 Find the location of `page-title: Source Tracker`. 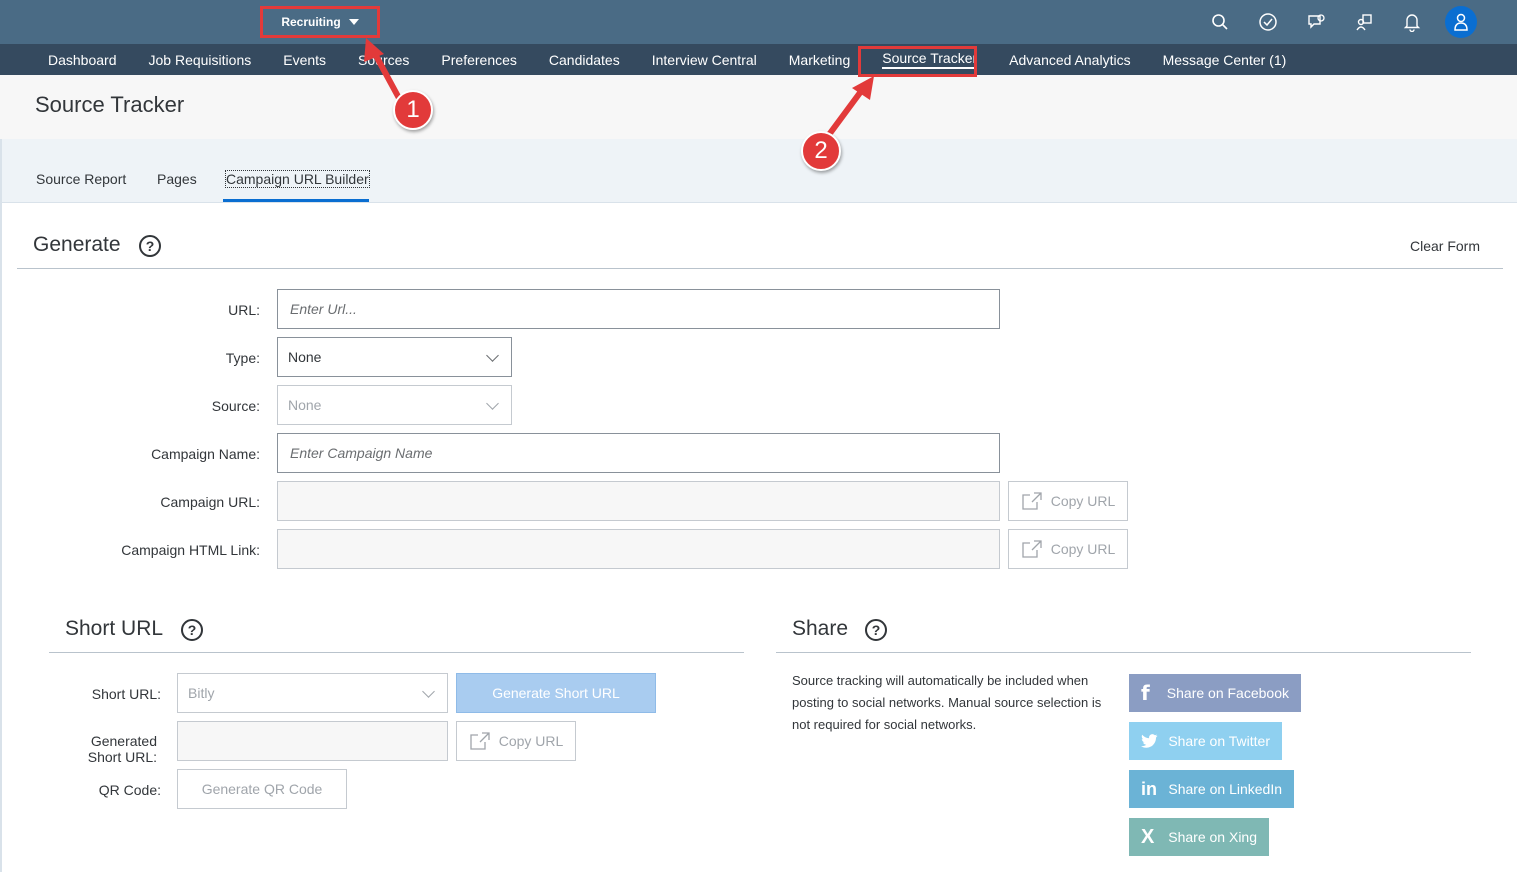

page-title: Source Tracker is located at coordinates (110, 104).